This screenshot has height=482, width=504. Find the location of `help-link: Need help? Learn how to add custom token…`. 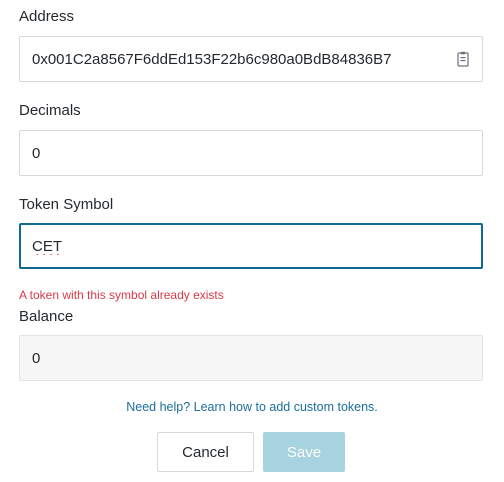

help-link: Need help? Learn how to add custom token… is located at coordinates (252, 407).